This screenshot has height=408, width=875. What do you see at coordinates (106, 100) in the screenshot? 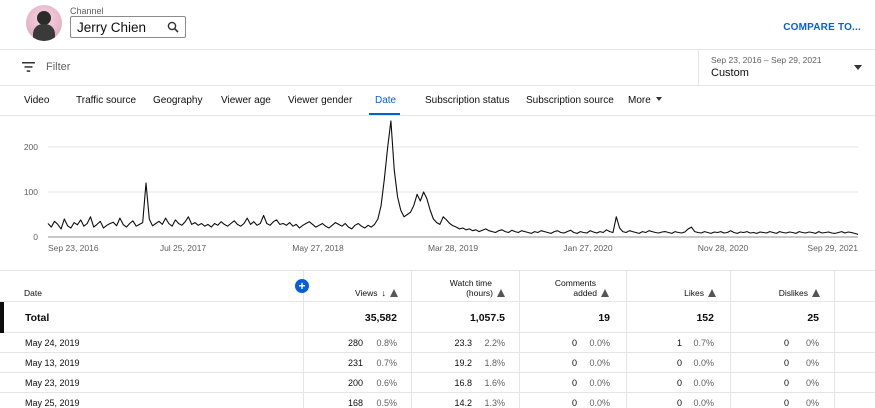
I see `tab-traffic-source: Traffic source` at bounding box center [106, 100].